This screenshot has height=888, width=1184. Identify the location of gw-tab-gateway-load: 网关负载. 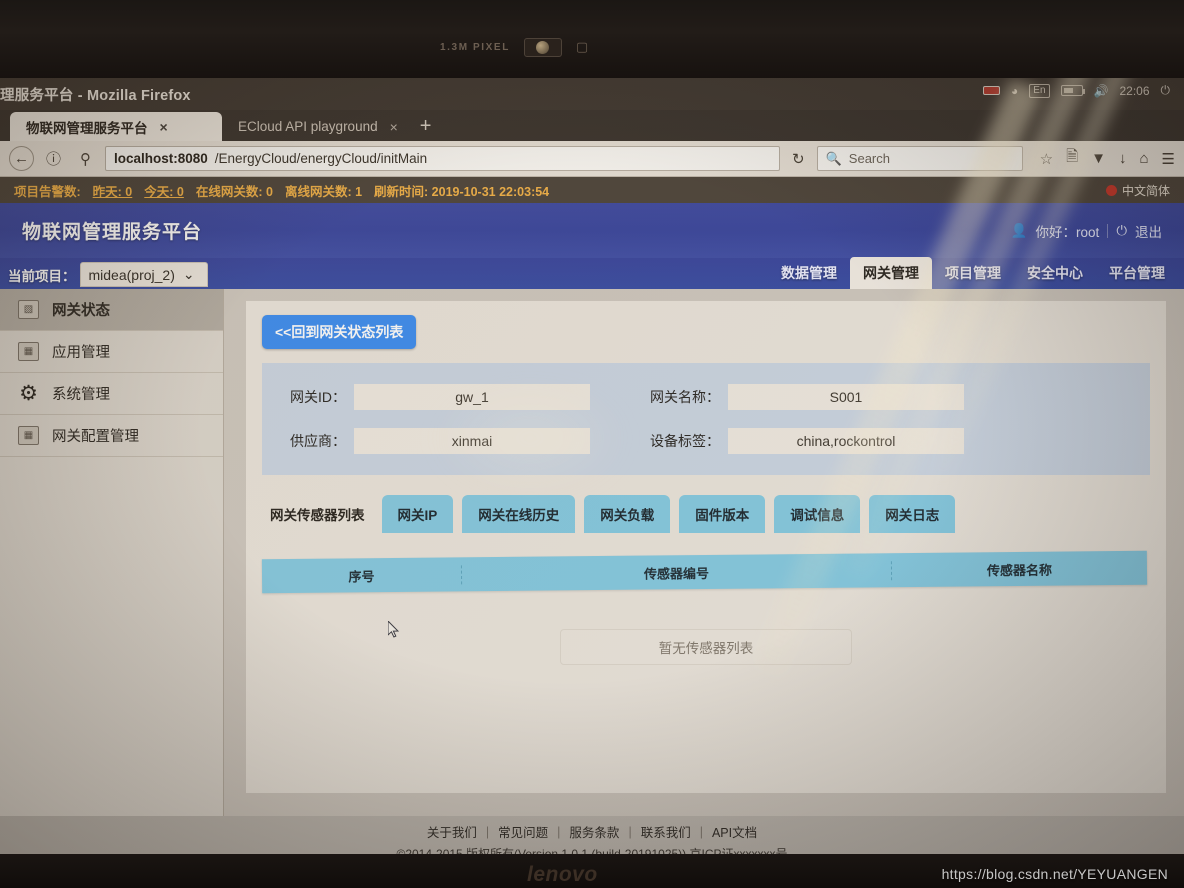
(627, 514).